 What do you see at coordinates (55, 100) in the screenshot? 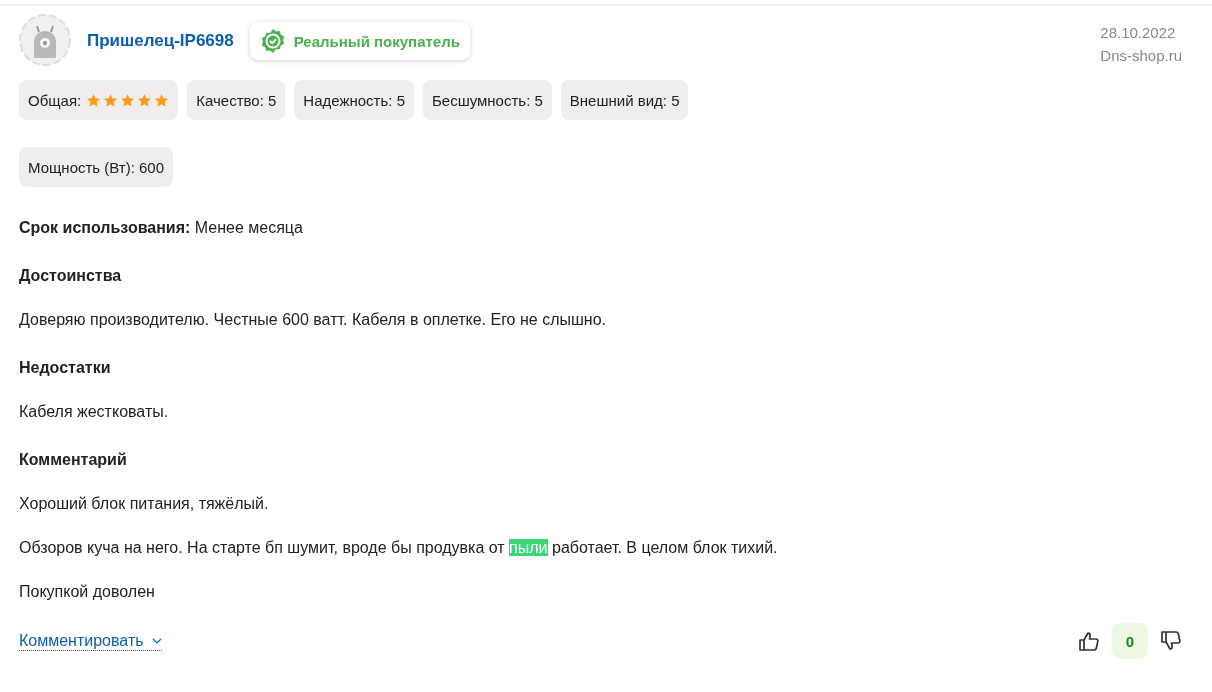
I see `rating-label: Общая:` at bounding box center [55, 100].